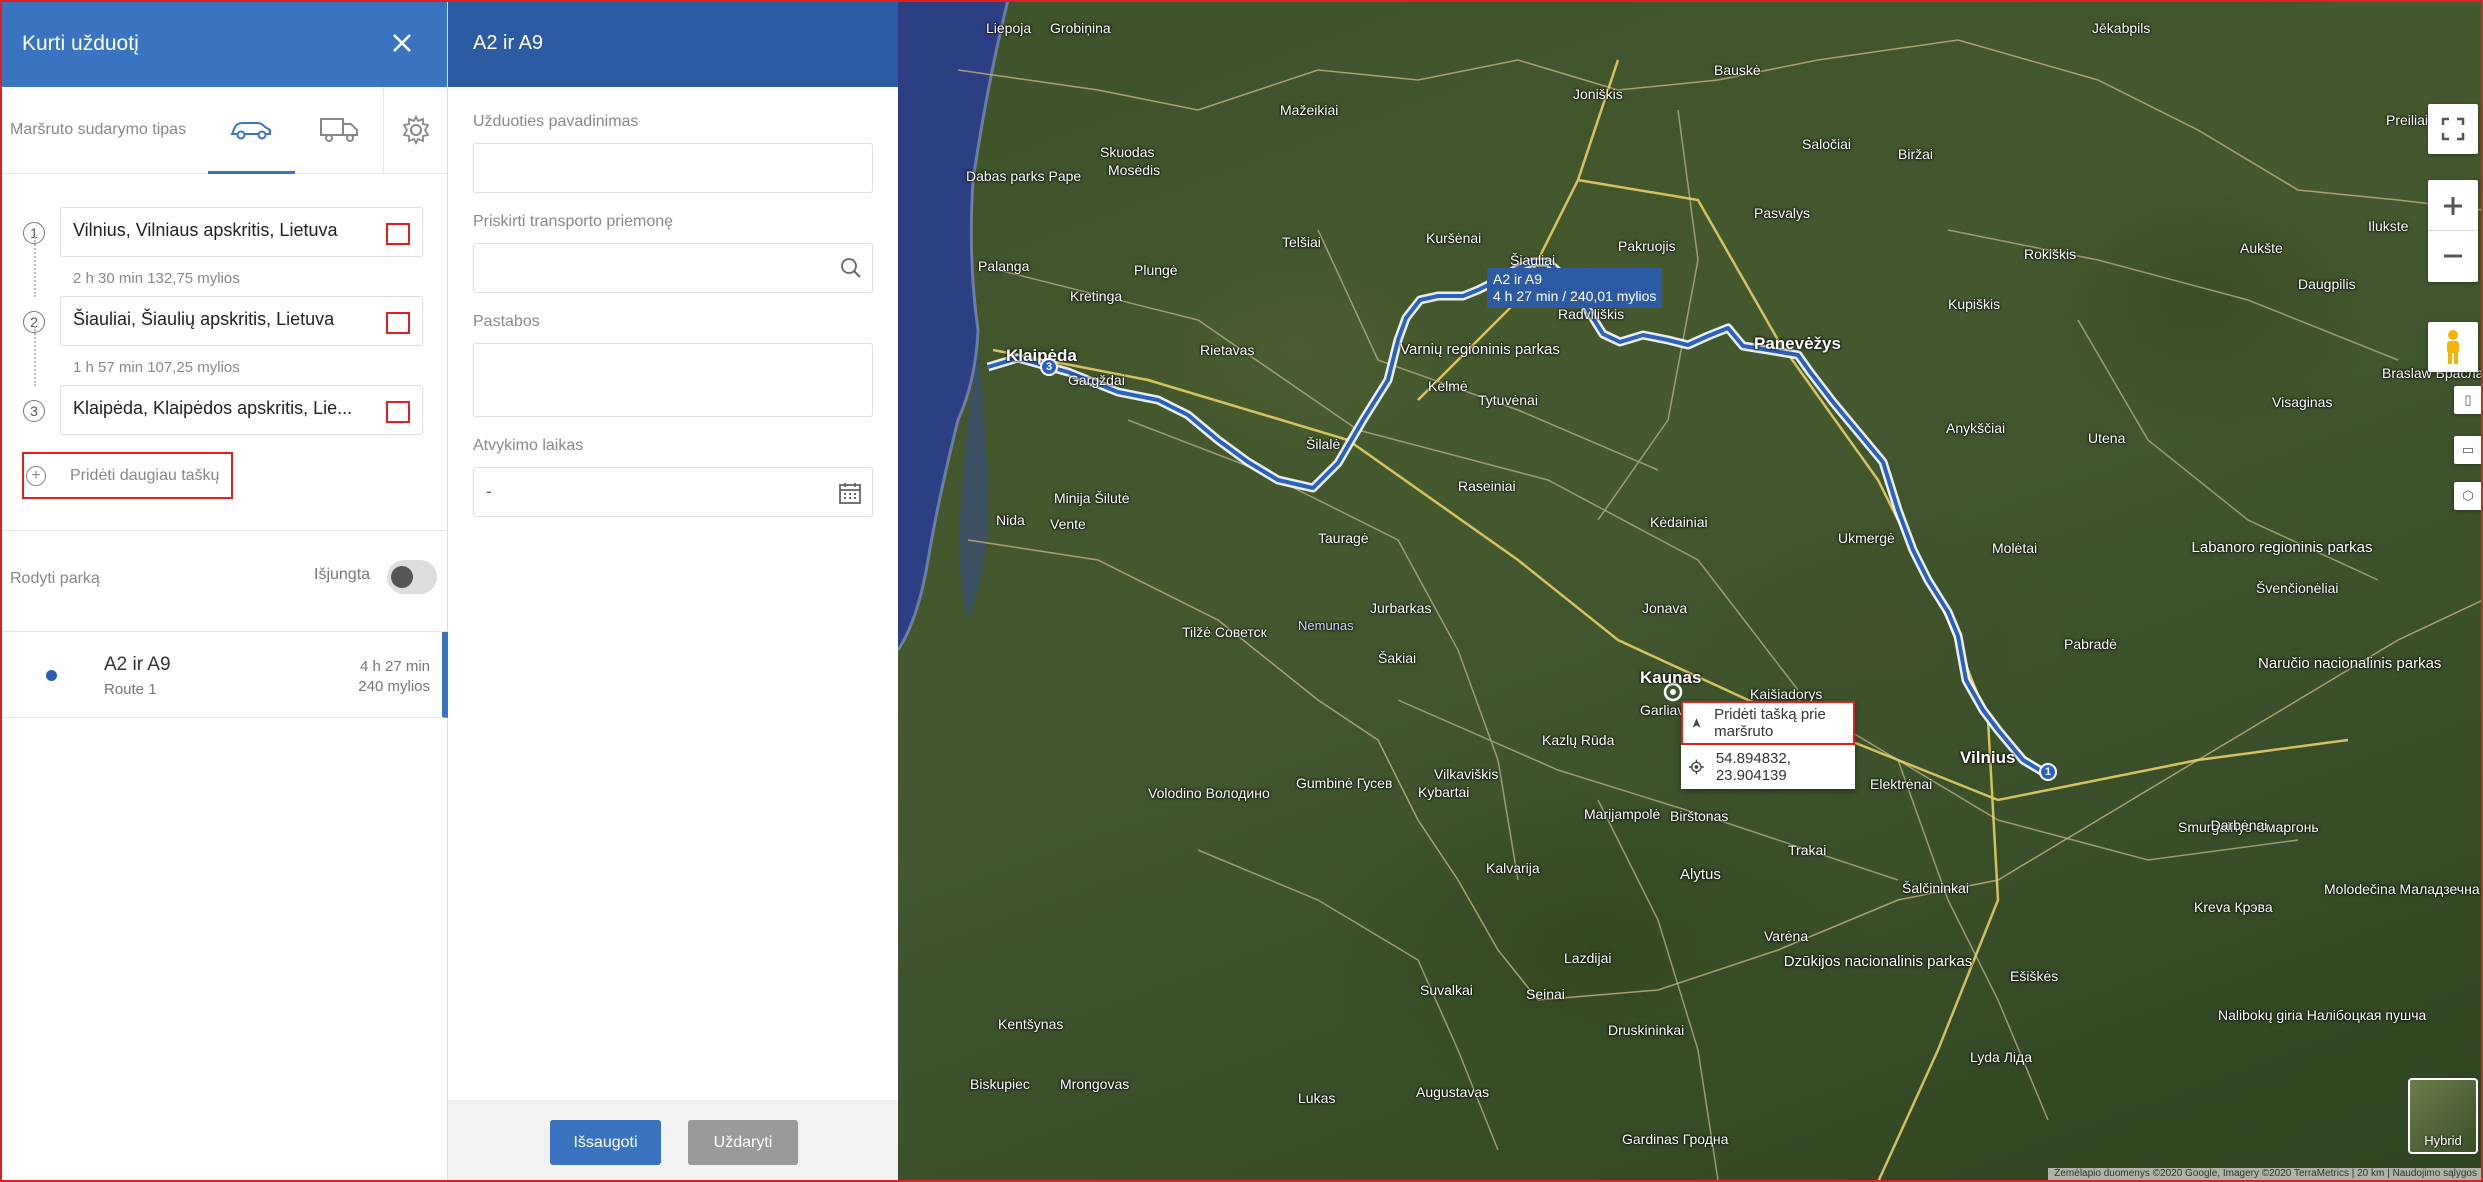  I want to click on map-place-label: Daugpilis, so click(2327, 284).